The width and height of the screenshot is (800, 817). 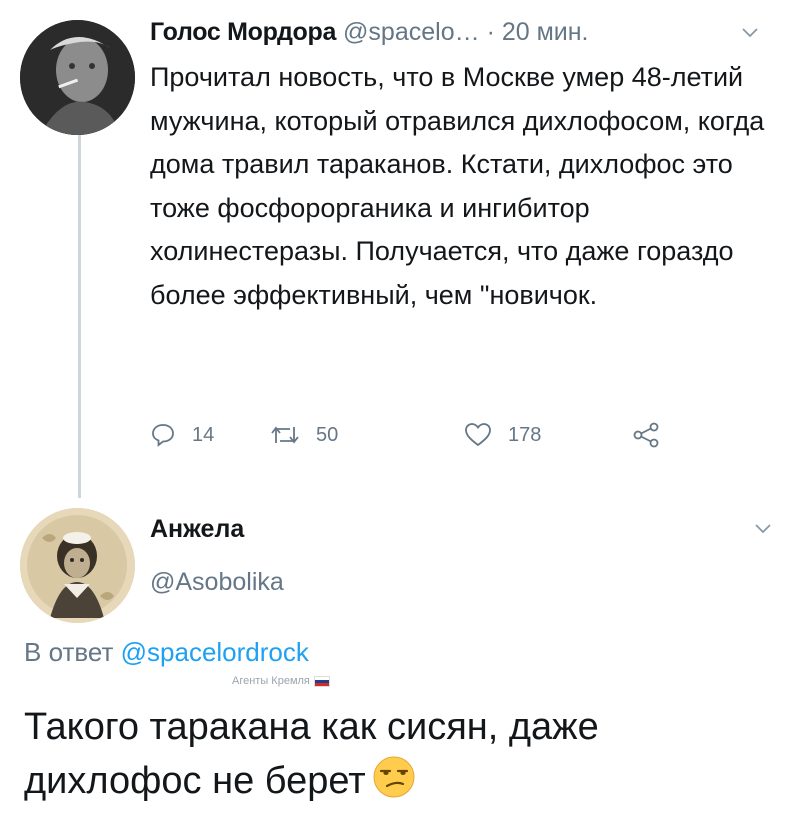 I want to click on watermark-text: Агенты Кремля, so click(x=271, y=681).